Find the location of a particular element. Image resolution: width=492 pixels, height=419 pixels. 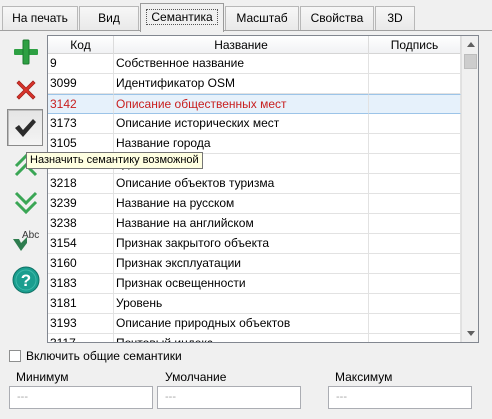

assign-possible-button is located at coordinates (25, 127).